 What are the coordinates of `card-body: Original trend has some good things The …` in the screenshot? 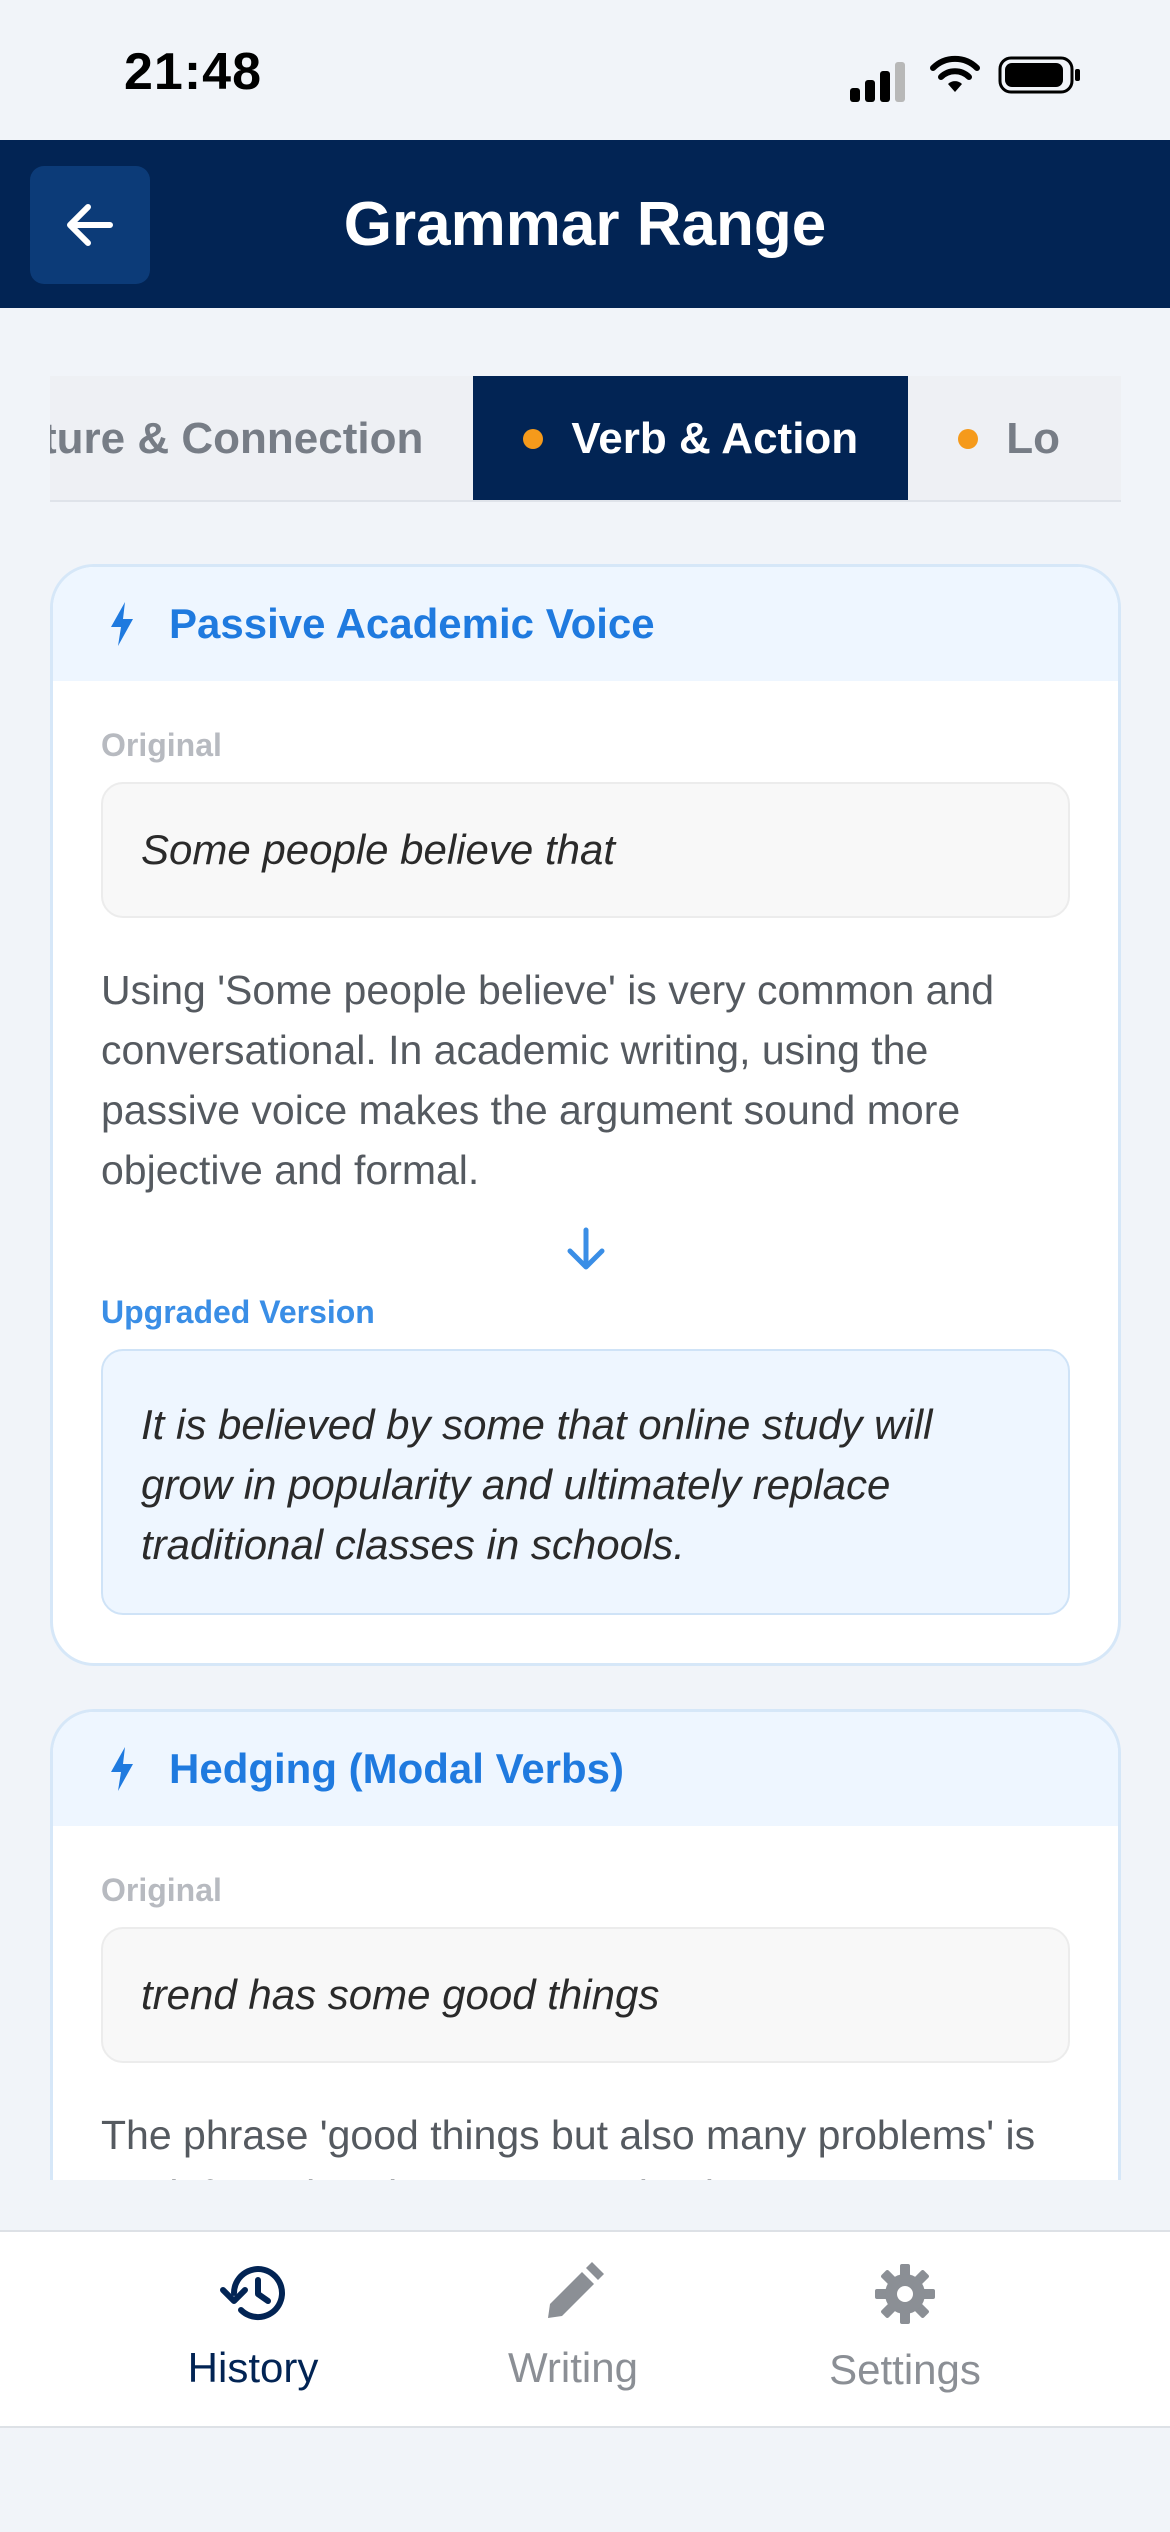 It's located at (585, 2003).